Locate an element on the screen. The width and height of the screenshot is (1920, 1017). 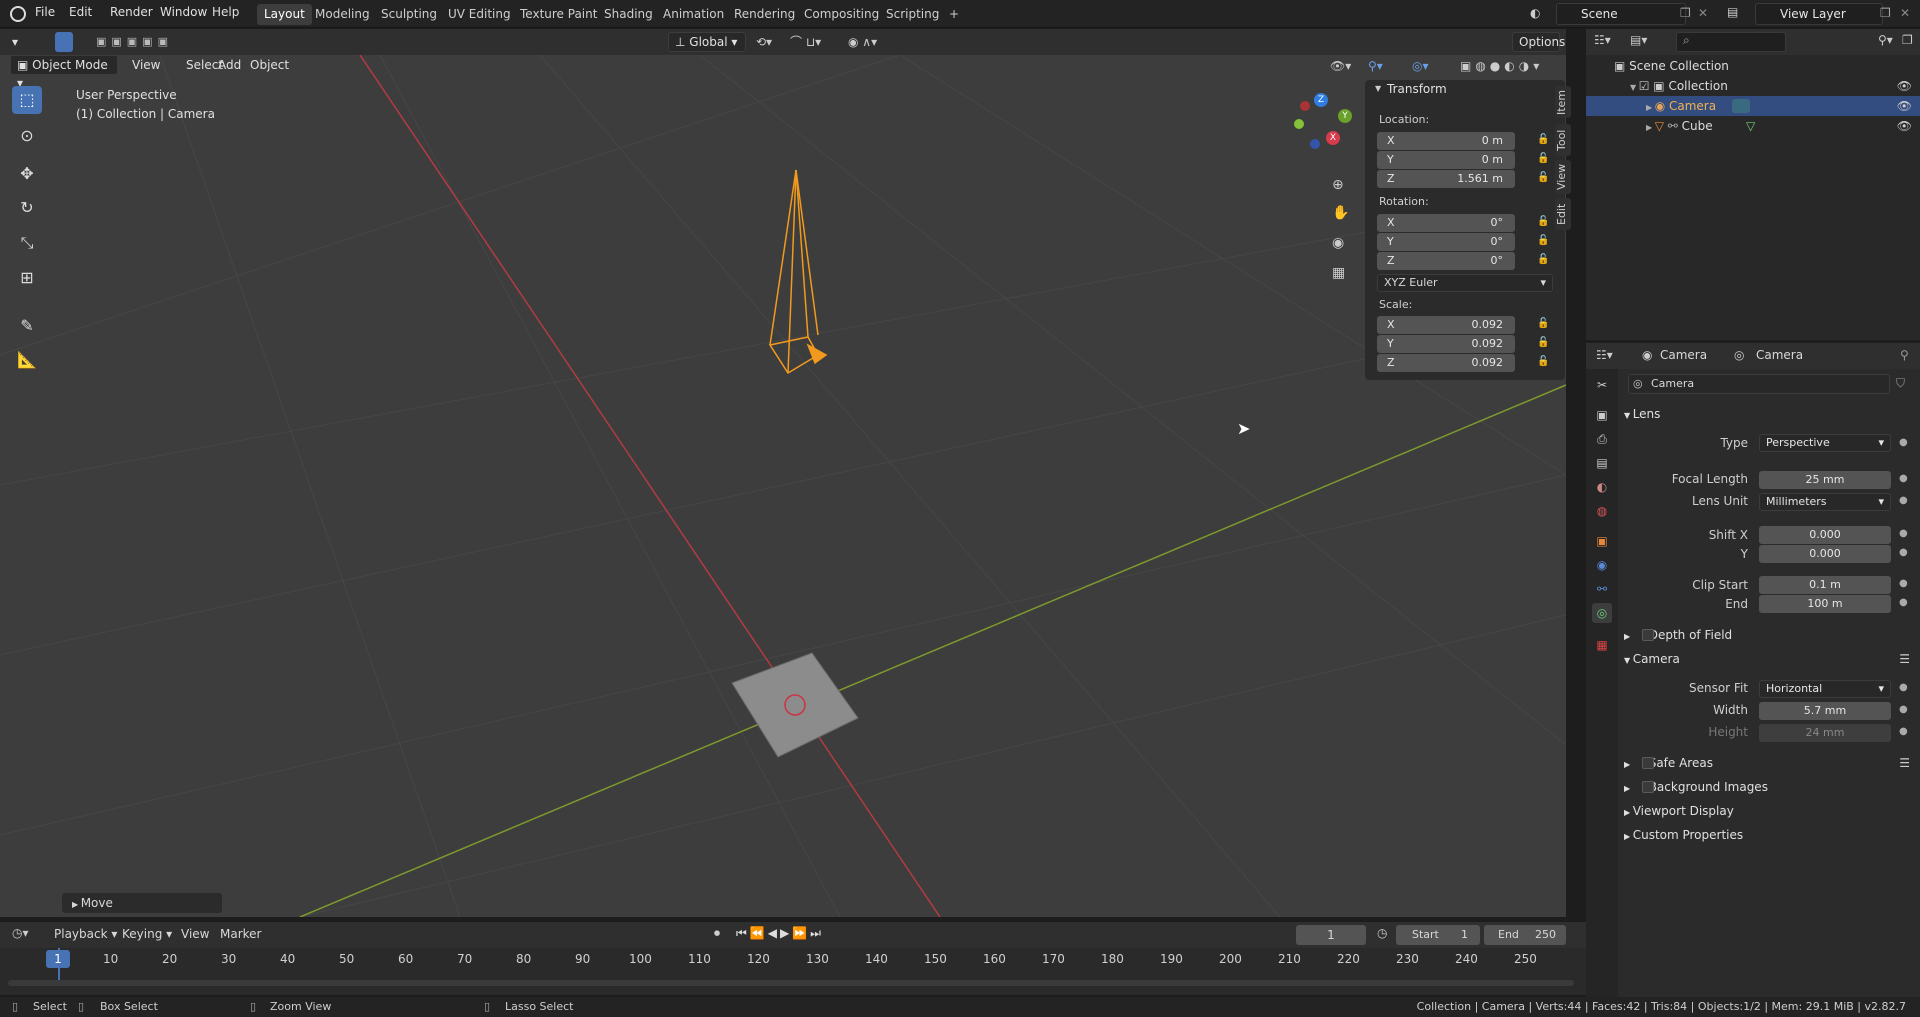
section-camera: ▼ Camera ☰ is located at coordinates (1769, 659).